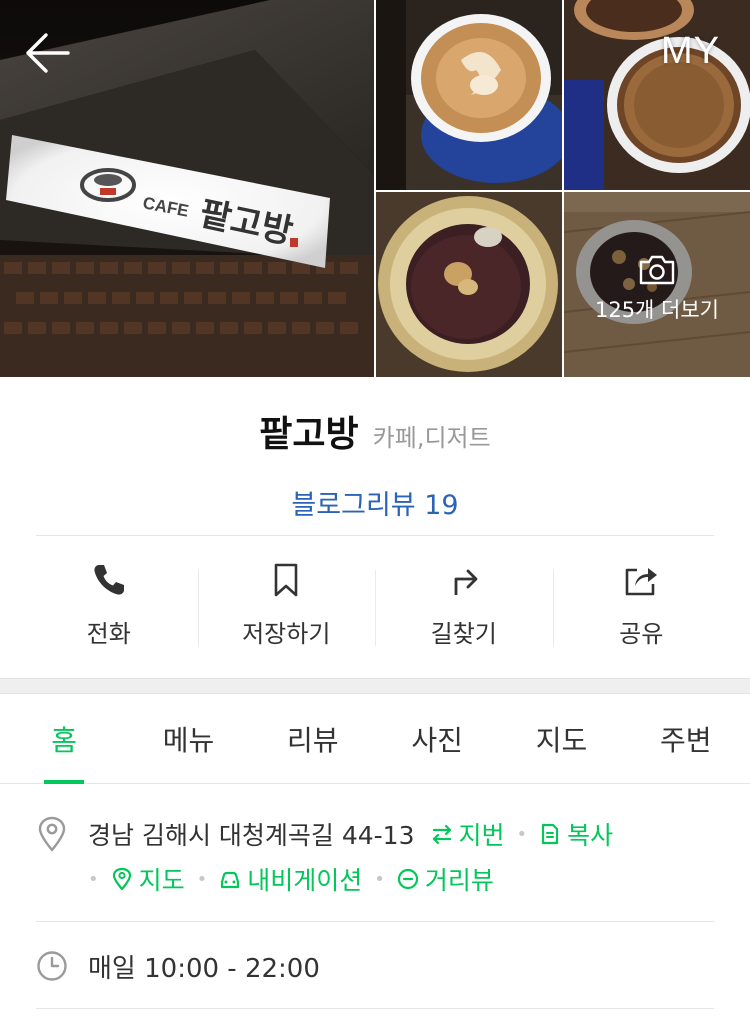 Image resolution: width=750 pixels, height=1028 pixels. What do you see at coordinates (437, 738) in the screenshot?
I see `tab-photos: 사진` at bounding box center [437, 738].